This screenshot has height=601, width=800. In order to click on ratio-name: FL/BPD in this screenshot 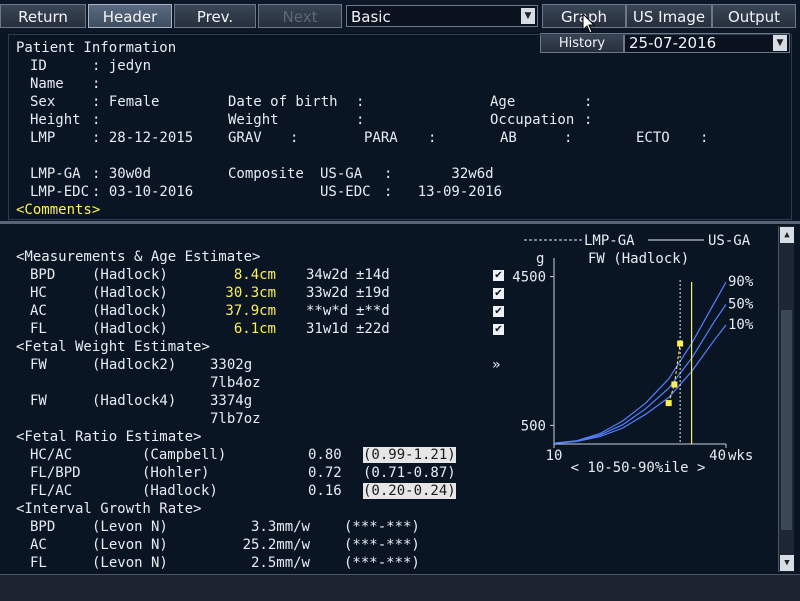, I will do `click(55, 473)`.